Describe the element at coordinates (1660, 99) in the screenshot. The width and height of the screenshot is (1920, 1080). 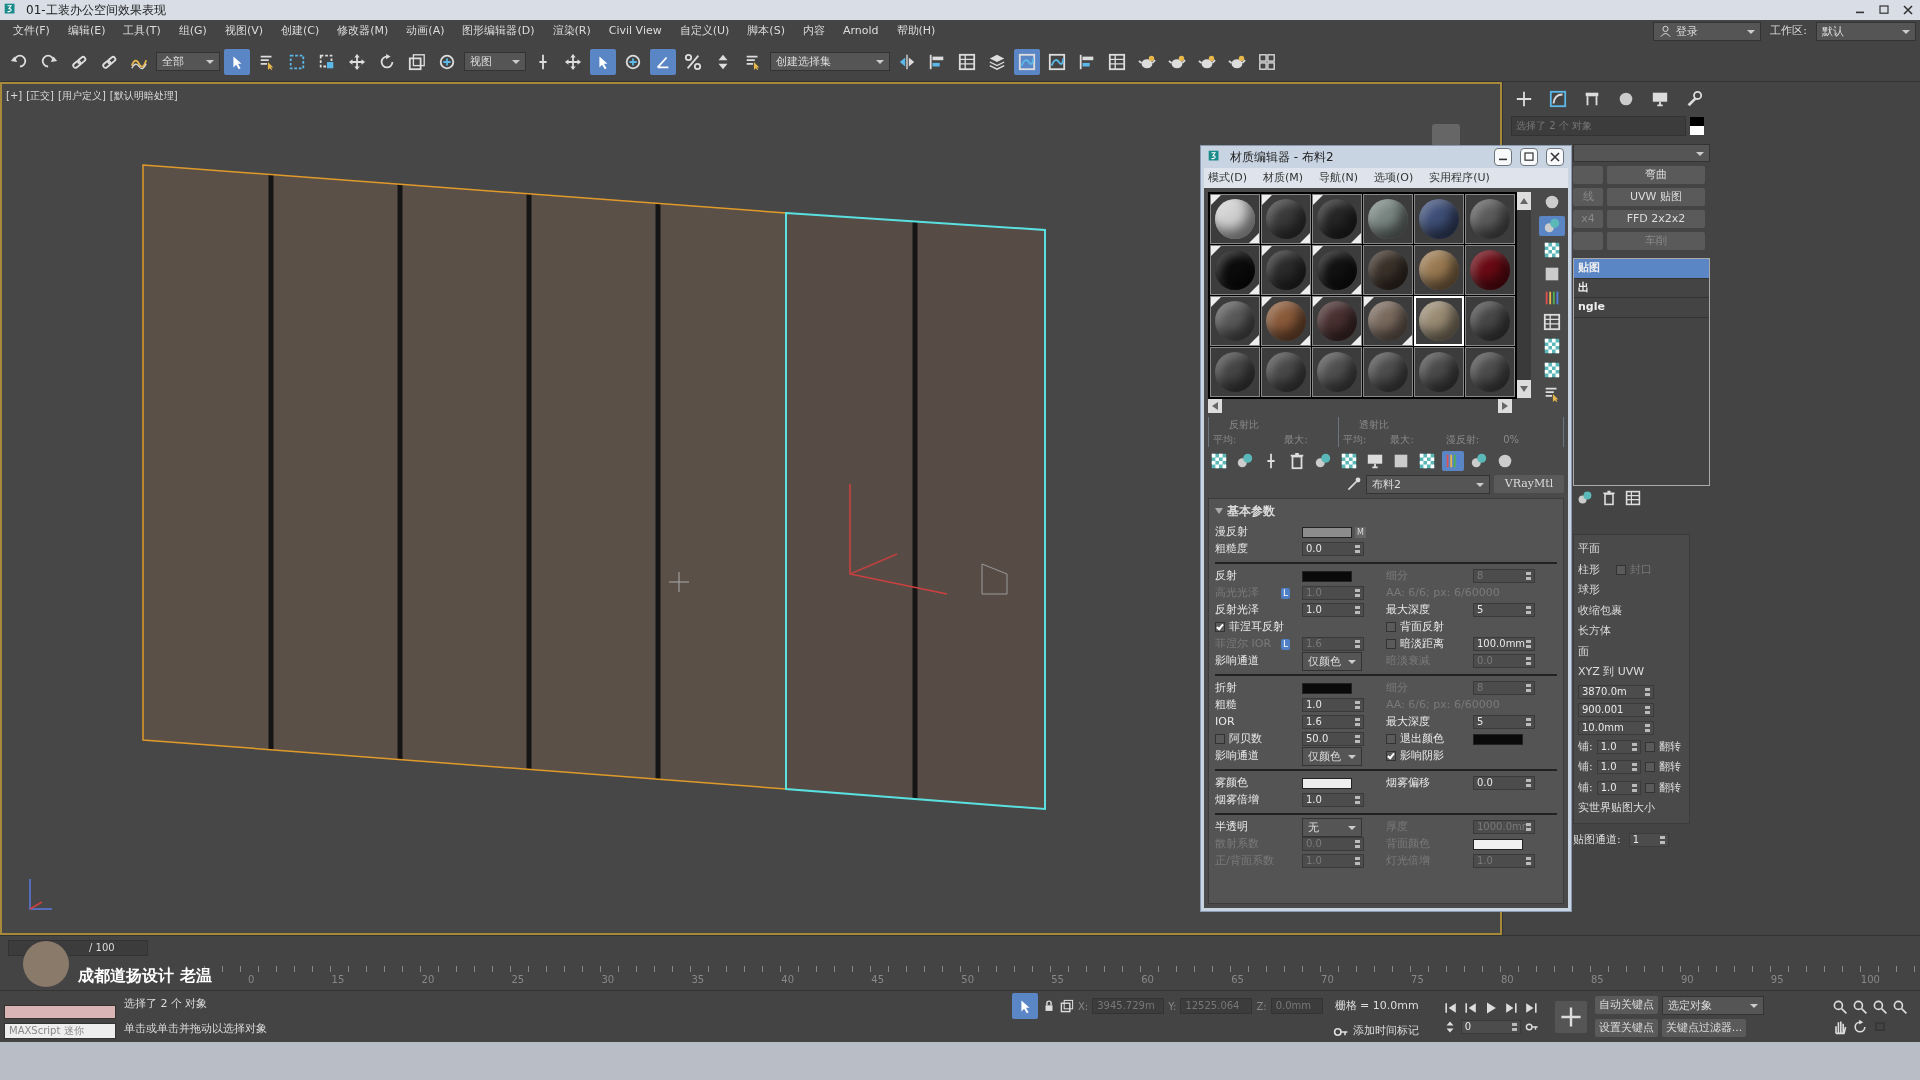
I see `monitor-icon` at that location.